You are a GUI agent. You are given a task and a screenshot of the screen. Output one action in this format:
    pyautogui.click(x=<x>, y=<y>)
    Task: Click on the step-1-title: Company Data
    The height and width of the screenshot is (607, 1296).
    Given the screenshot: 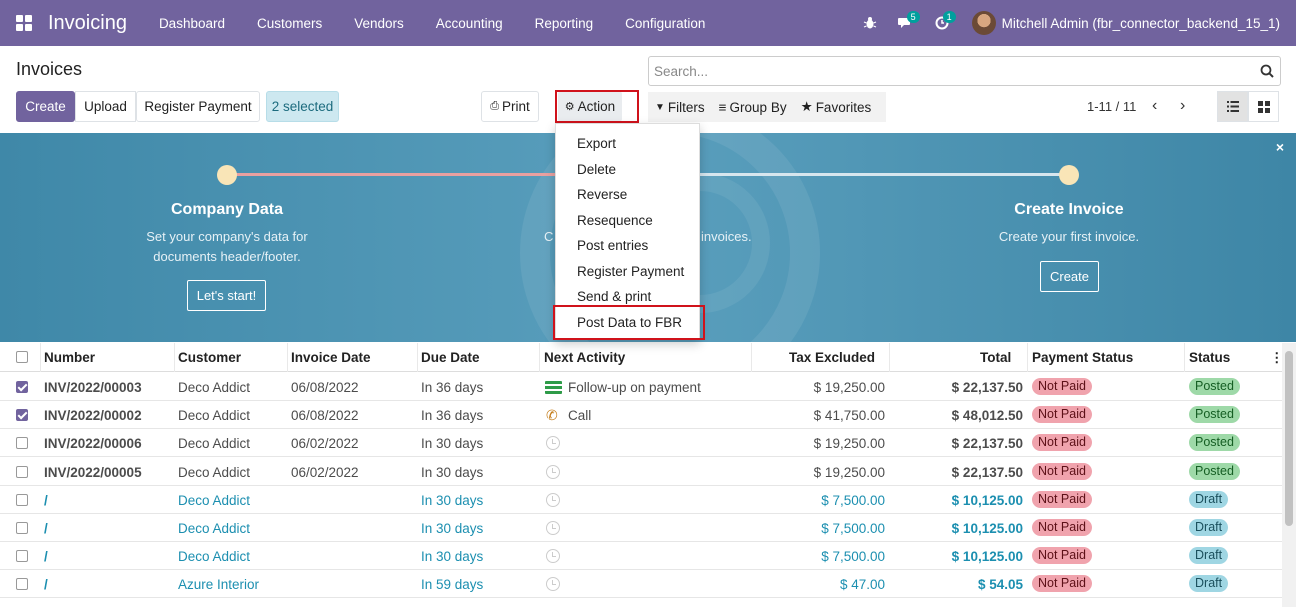 What is the action you would take?
    pyautogui.click(x=227, y=209)
    